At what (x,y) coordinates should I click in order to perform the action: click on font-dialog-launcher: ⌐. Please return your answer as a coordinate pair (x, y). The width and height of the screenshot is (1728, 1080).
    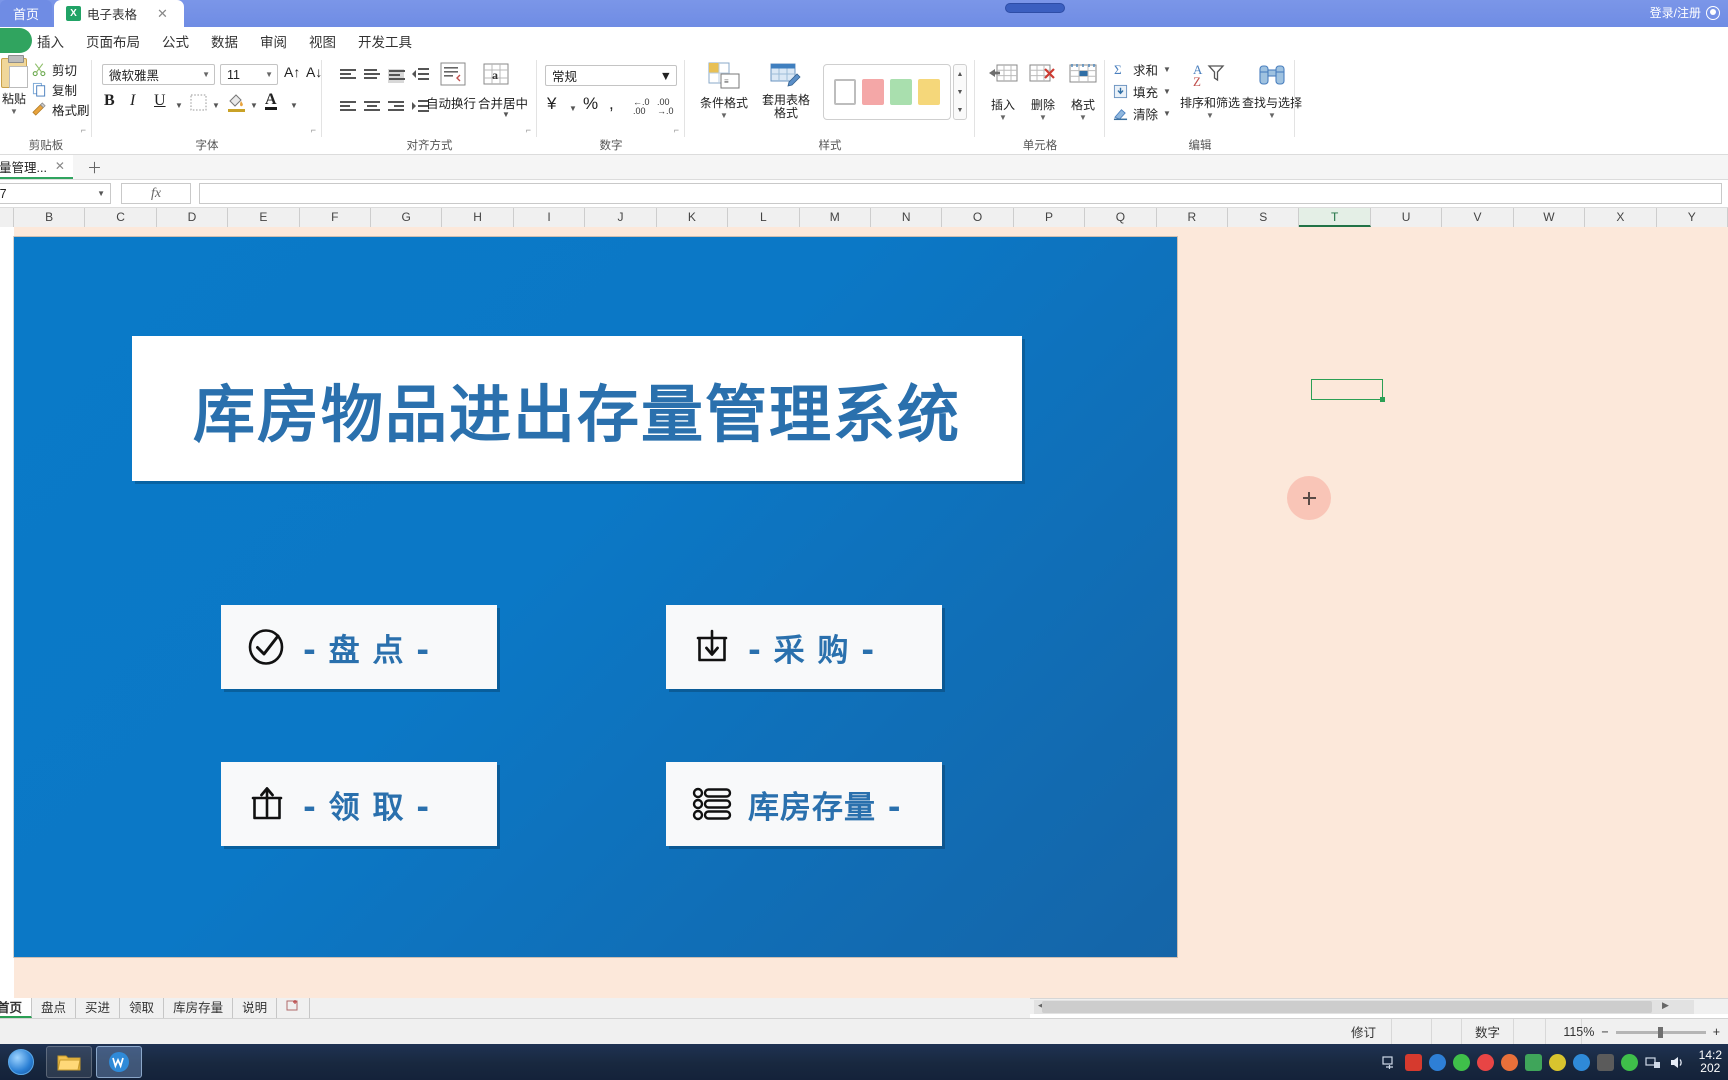
    Looking at the image, I should click on (313, 130).